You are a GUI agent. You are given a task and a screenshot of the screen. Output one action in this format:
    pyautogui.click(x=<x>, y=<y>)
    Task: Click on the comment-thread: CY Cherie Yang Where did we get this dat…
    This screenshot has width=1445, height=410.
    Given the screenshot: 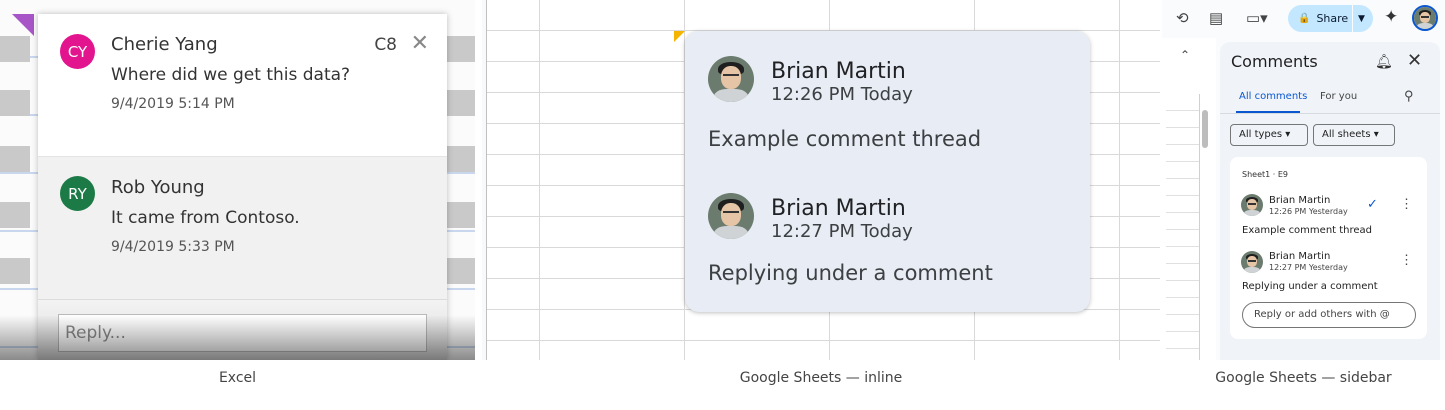 What is the action you would take?
    pyautogui.click(x=242, y=85)
    